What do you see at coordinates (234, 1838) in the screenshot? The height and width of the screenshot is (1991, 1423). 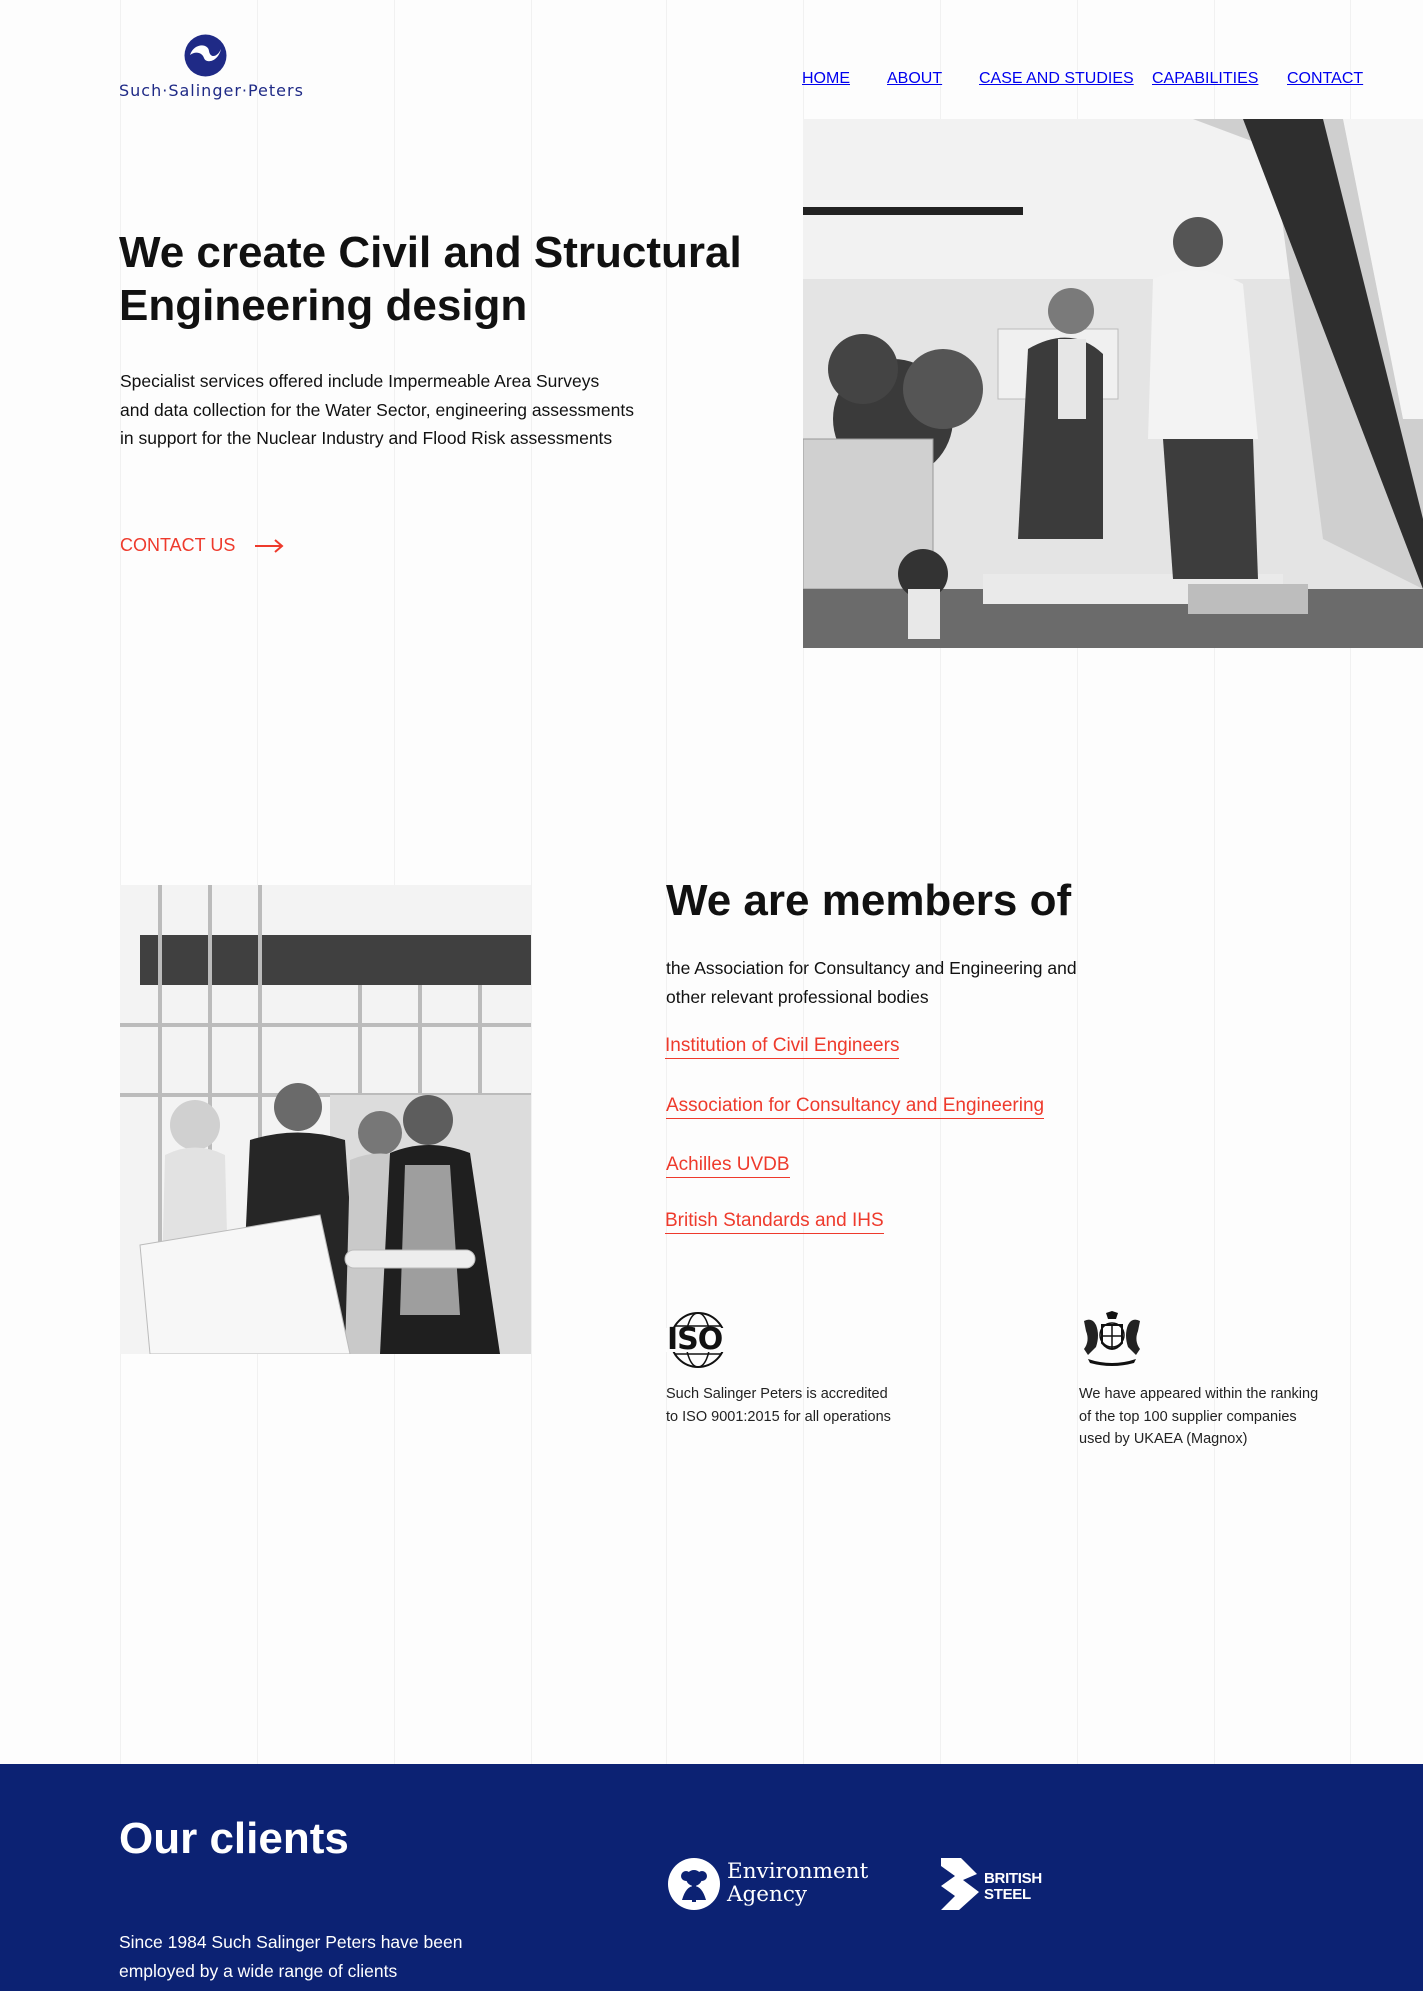 I see `clients-title: Our clients` at bounding box center [234, 1838].